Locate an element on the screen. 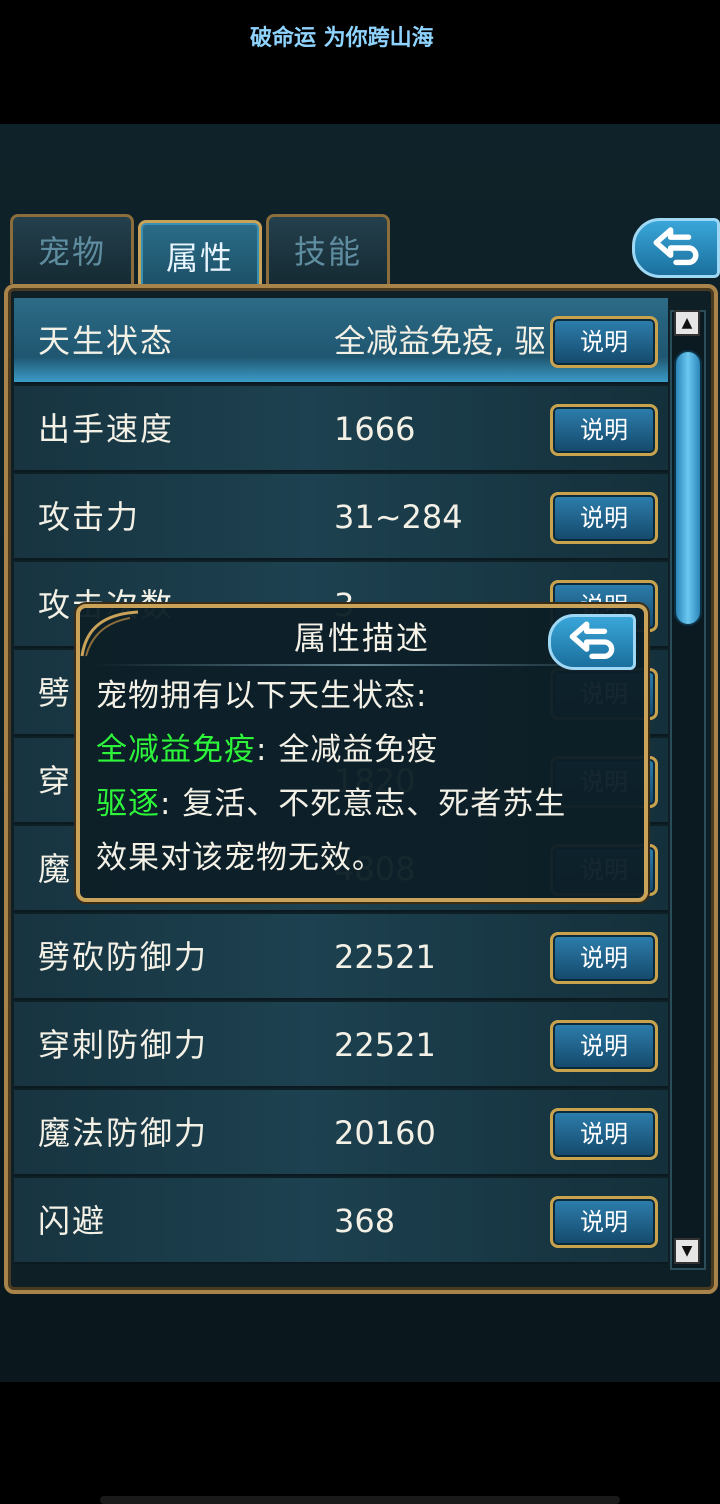  tab-pets: 宠物 is located at coordinates (72, 249).